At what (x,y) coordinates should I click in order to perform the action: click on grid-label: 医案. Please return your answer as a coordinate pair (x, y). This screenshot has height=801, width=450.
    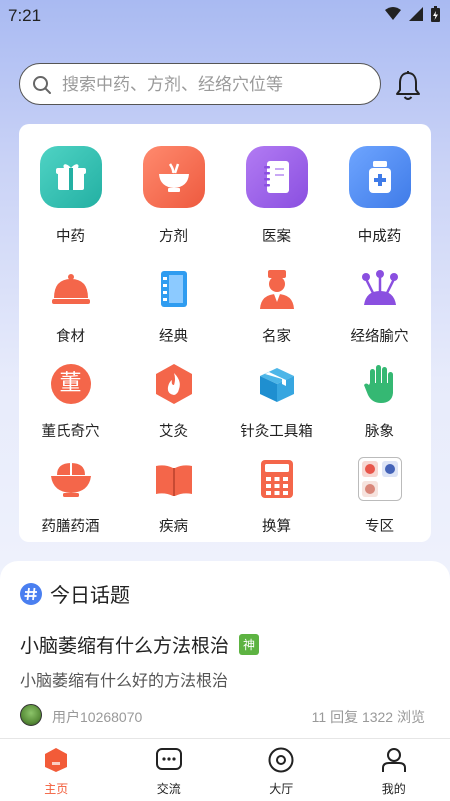
    Looking at the image, I should click on (276, 235).